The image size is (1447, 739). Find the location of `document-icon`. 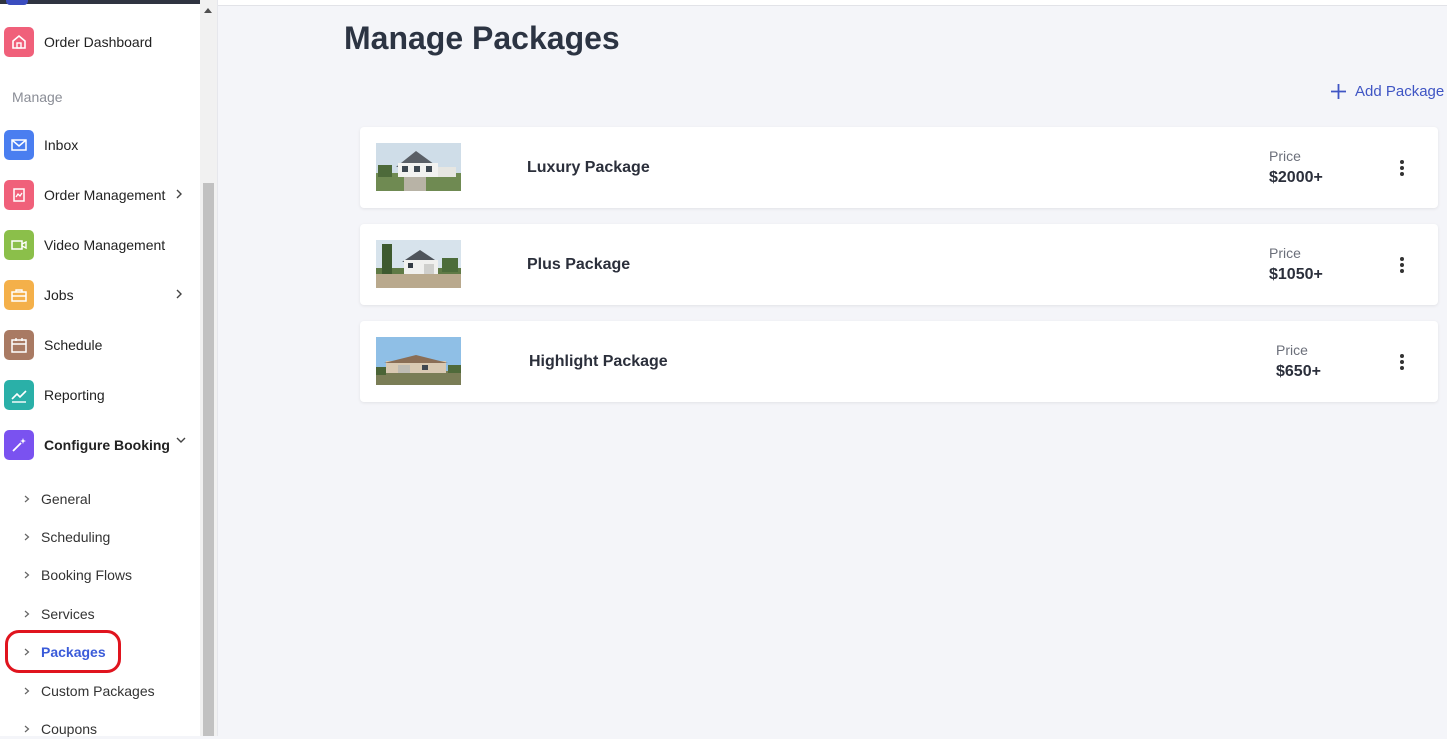

document-icon is located at coordinates (19, 195).